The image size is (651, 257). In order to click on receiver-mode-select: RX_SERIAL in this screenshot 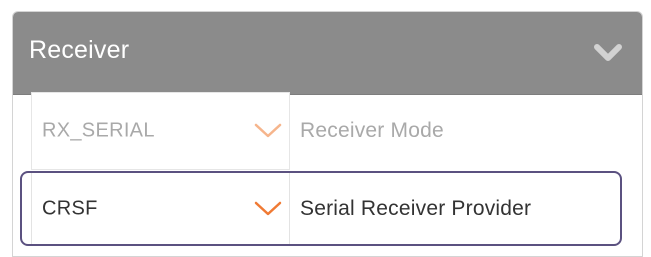, I will do `click(160, 131)`.